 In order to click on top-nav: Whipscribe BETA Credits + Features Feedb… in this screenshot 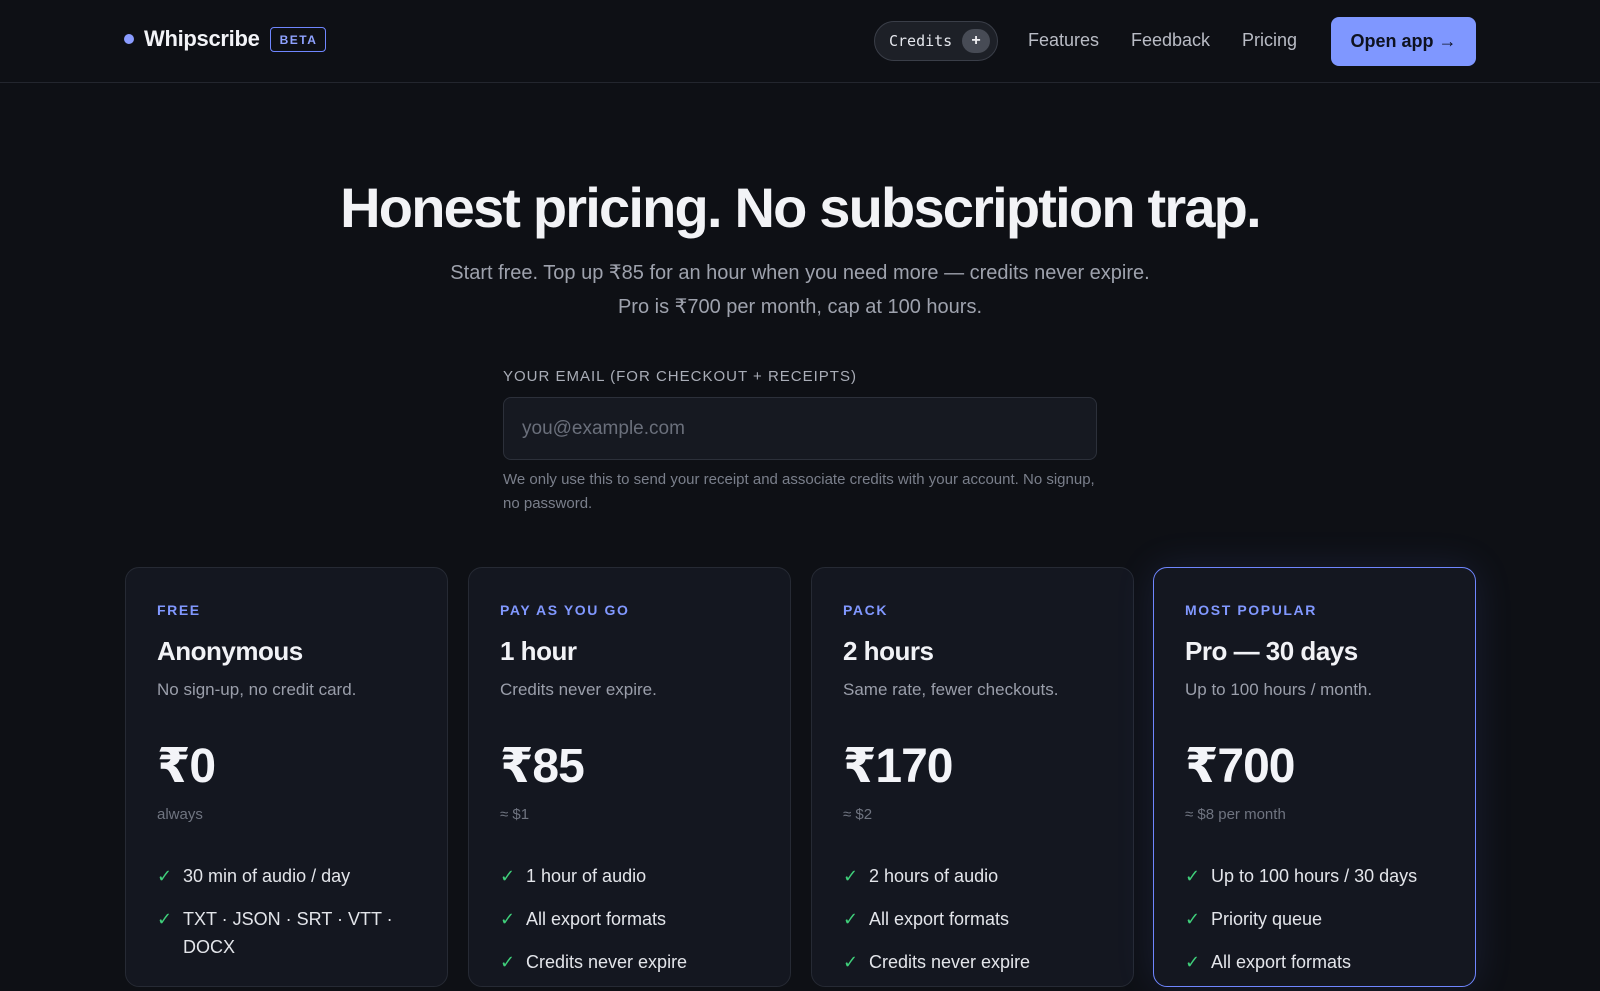, I will do `click(800, 41)`.